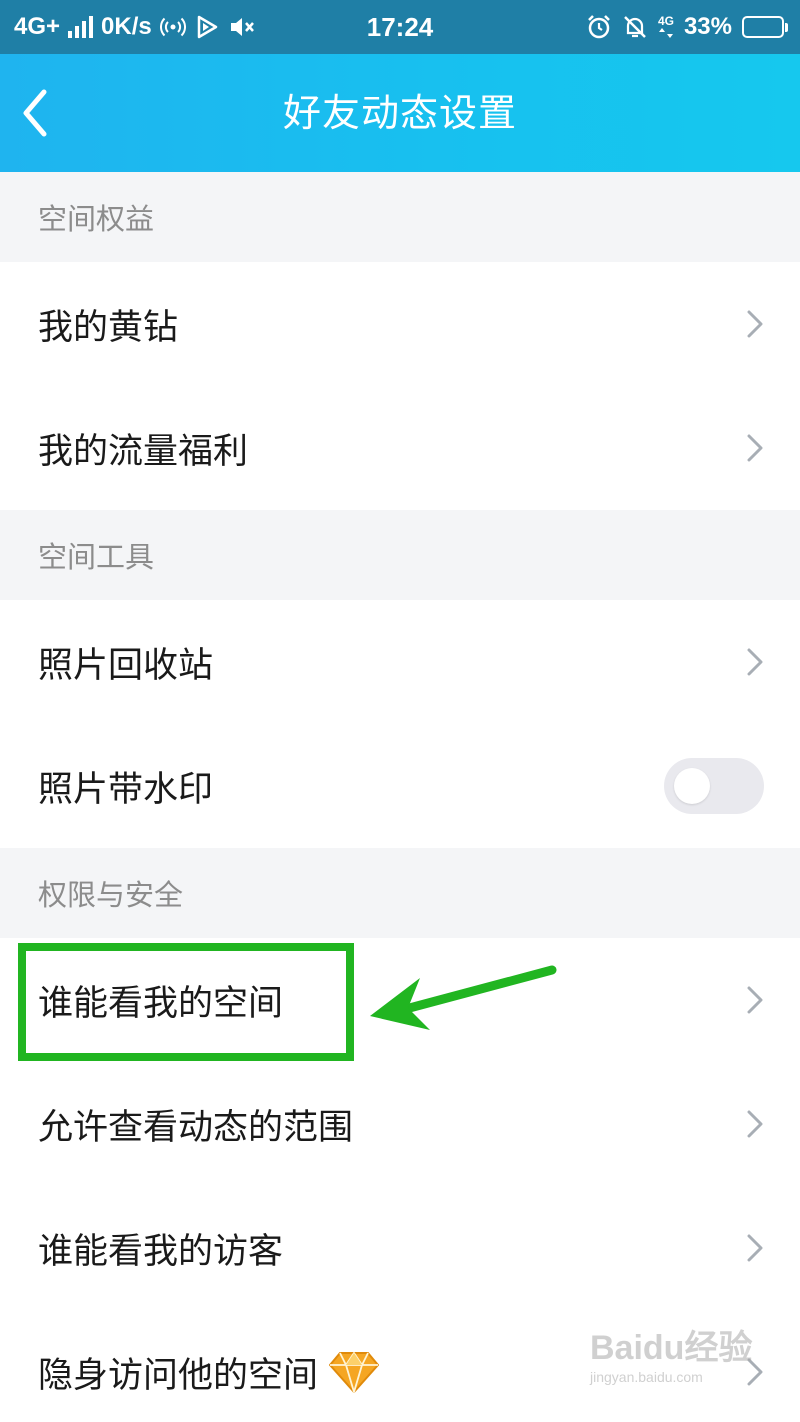  What do you see at coordinates (400, 217) in the screenshot?
I see `section-header-space-benefits: 空间权益` at bounding box center [400, 217].